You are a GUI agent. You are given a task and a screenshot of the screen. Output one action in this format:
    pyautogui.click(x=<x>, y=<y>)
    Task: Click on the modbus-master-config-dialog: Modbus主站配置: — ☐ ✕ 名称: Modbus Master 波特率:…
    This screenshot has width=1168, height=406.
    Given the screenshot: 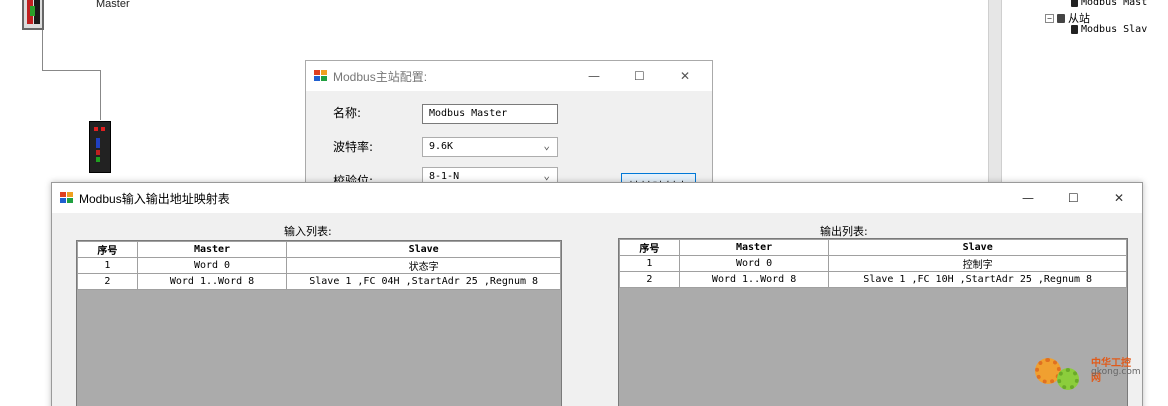 What is the action you would take?
    pyautogui.click(x=509, y=128)
    